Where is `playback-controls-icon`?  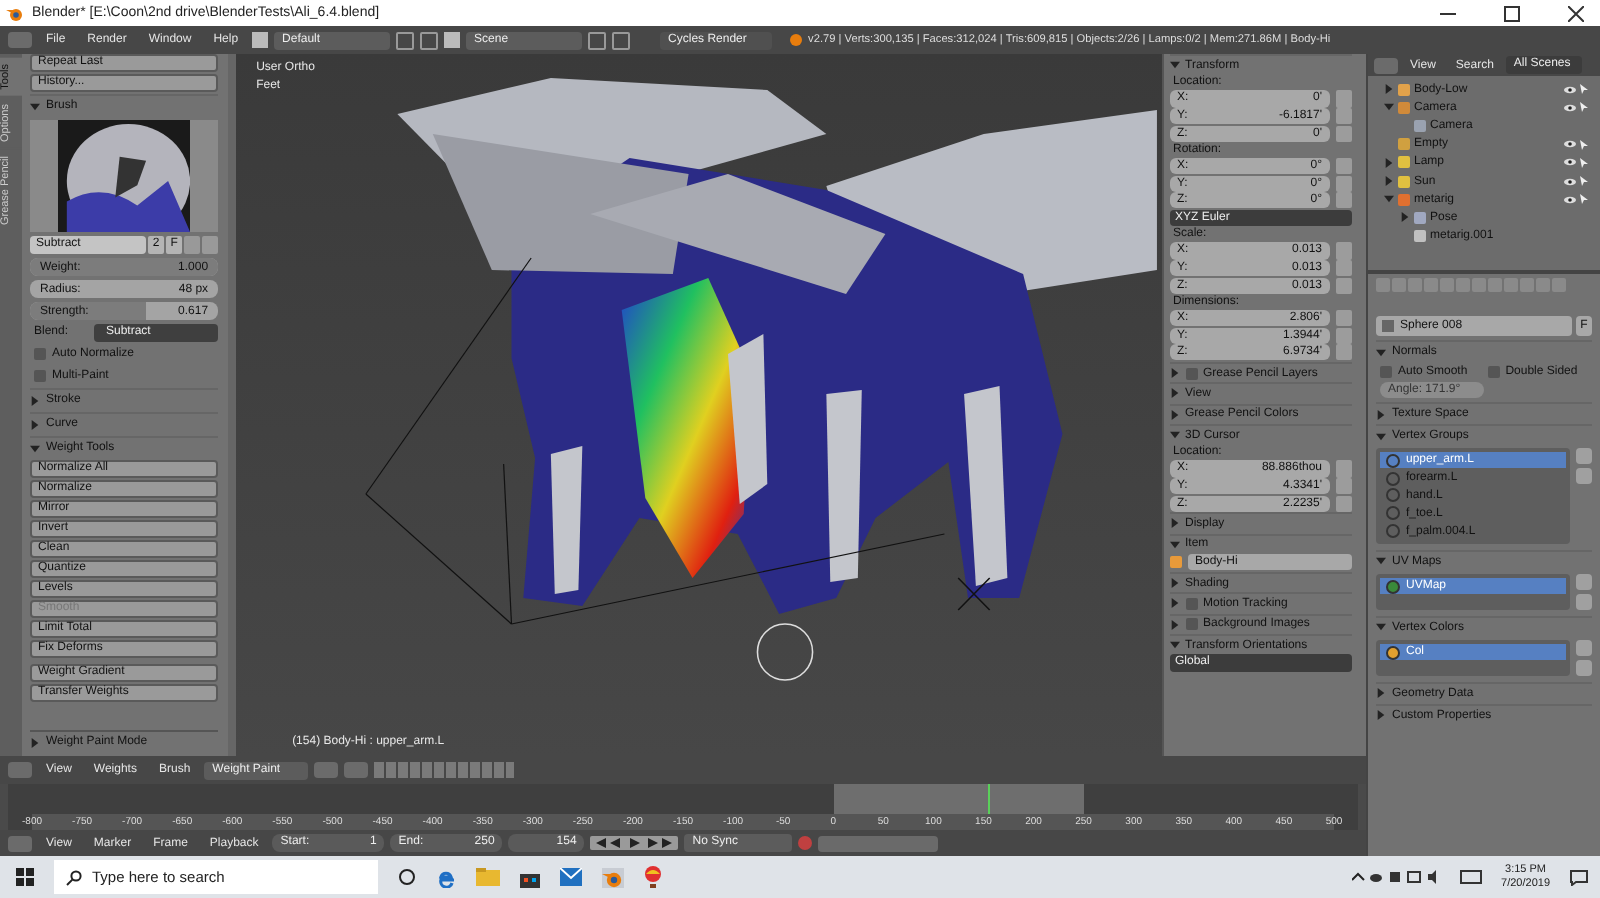
playback-controls-icon is located at coordinates (634, 843).